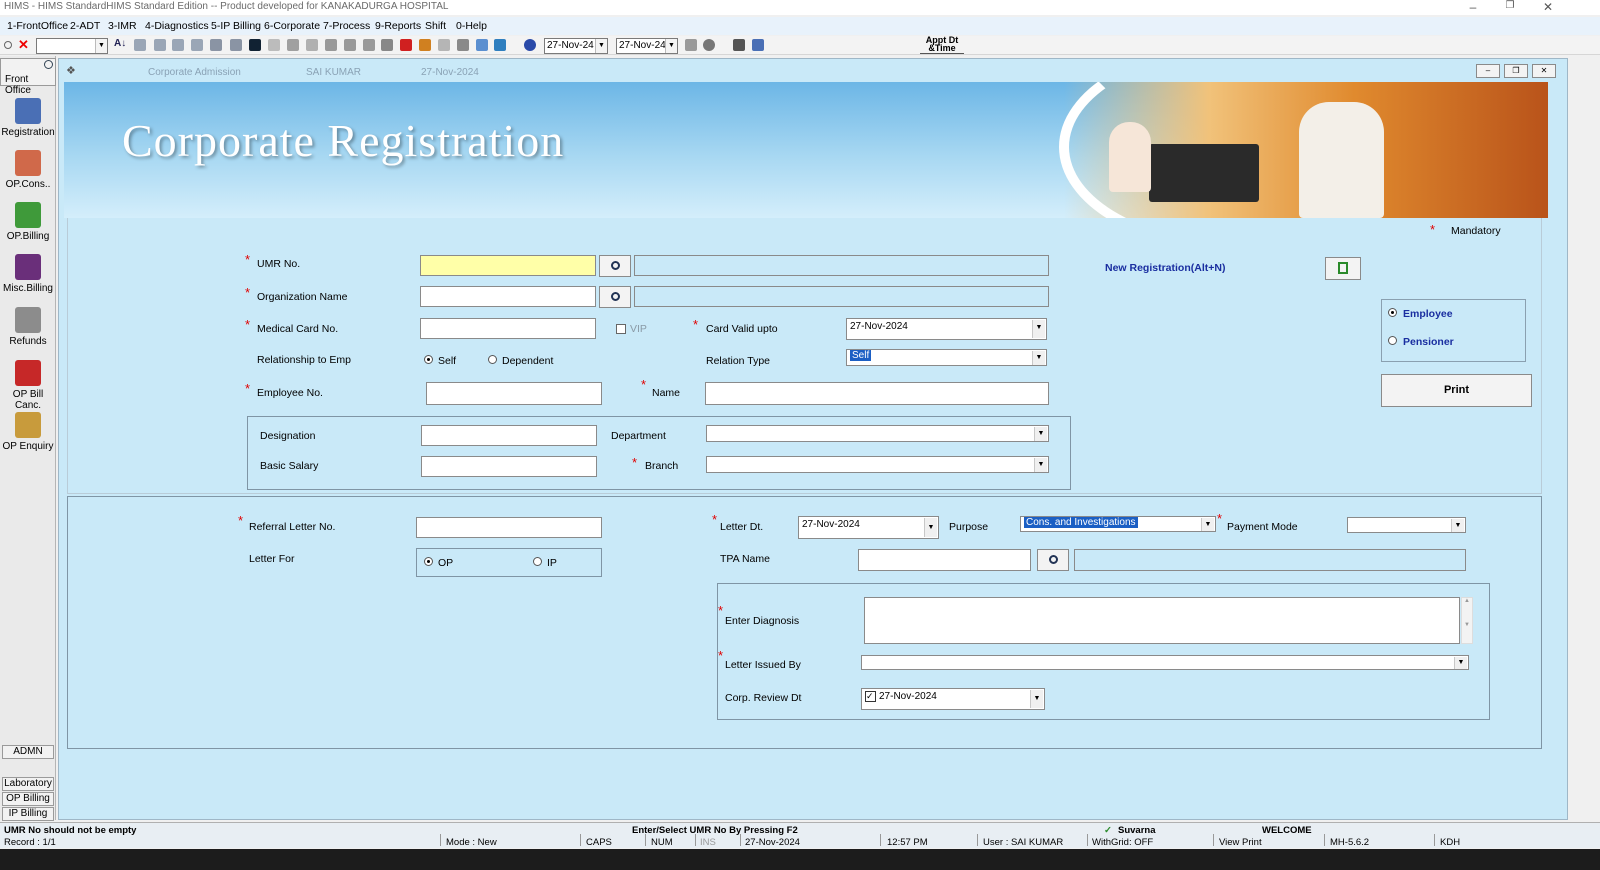  Describe the element at coordinates (140, 45) in the screenshot. I see `nav-end-icon` at that location.